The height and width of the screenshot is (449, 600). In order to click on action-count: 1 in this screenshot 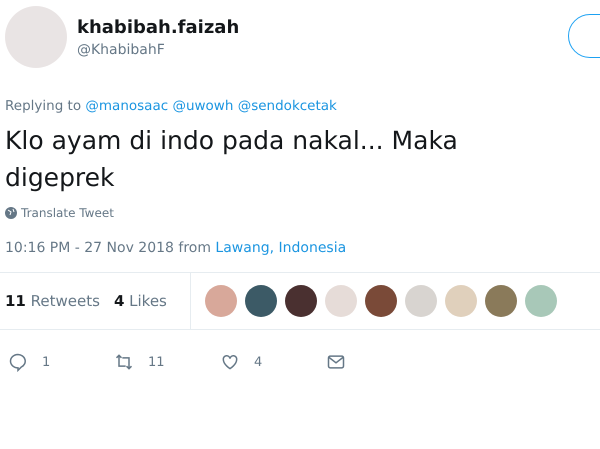, I will do `click(46, 362)`.